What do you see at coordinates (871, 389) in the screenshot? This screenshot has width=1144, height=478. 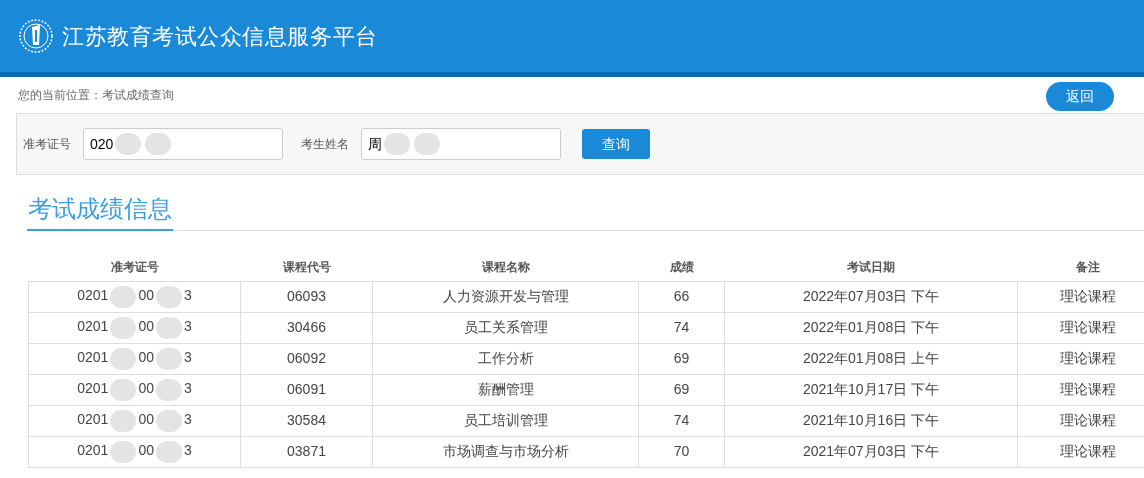 I see `table-cell: 2021年10月17日 下午` at bounding box center [871, 389].